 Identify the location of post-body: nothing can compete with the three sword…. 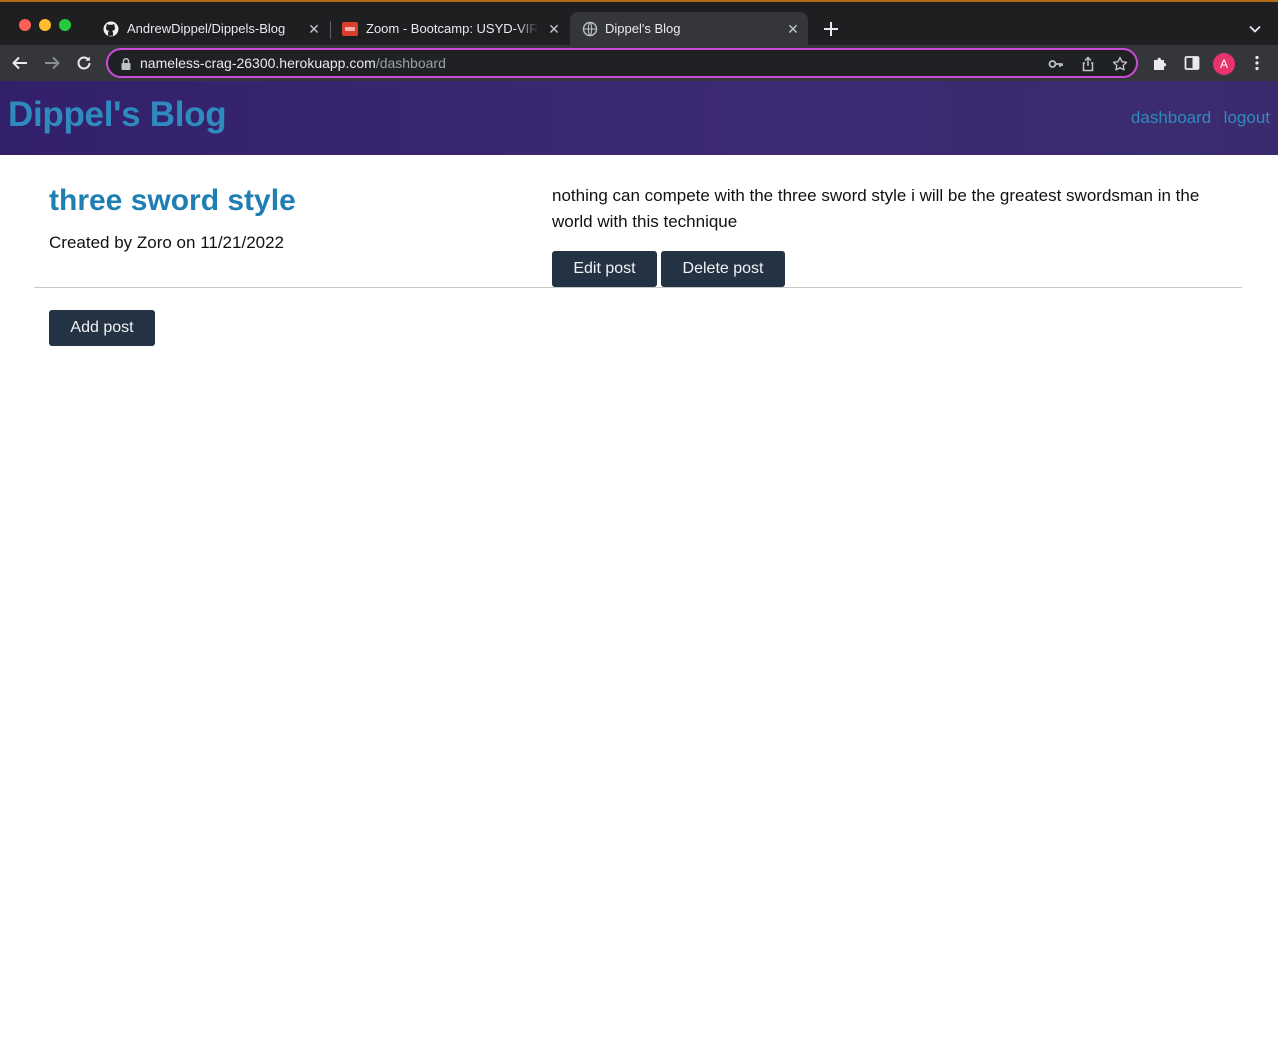
(876, 208).